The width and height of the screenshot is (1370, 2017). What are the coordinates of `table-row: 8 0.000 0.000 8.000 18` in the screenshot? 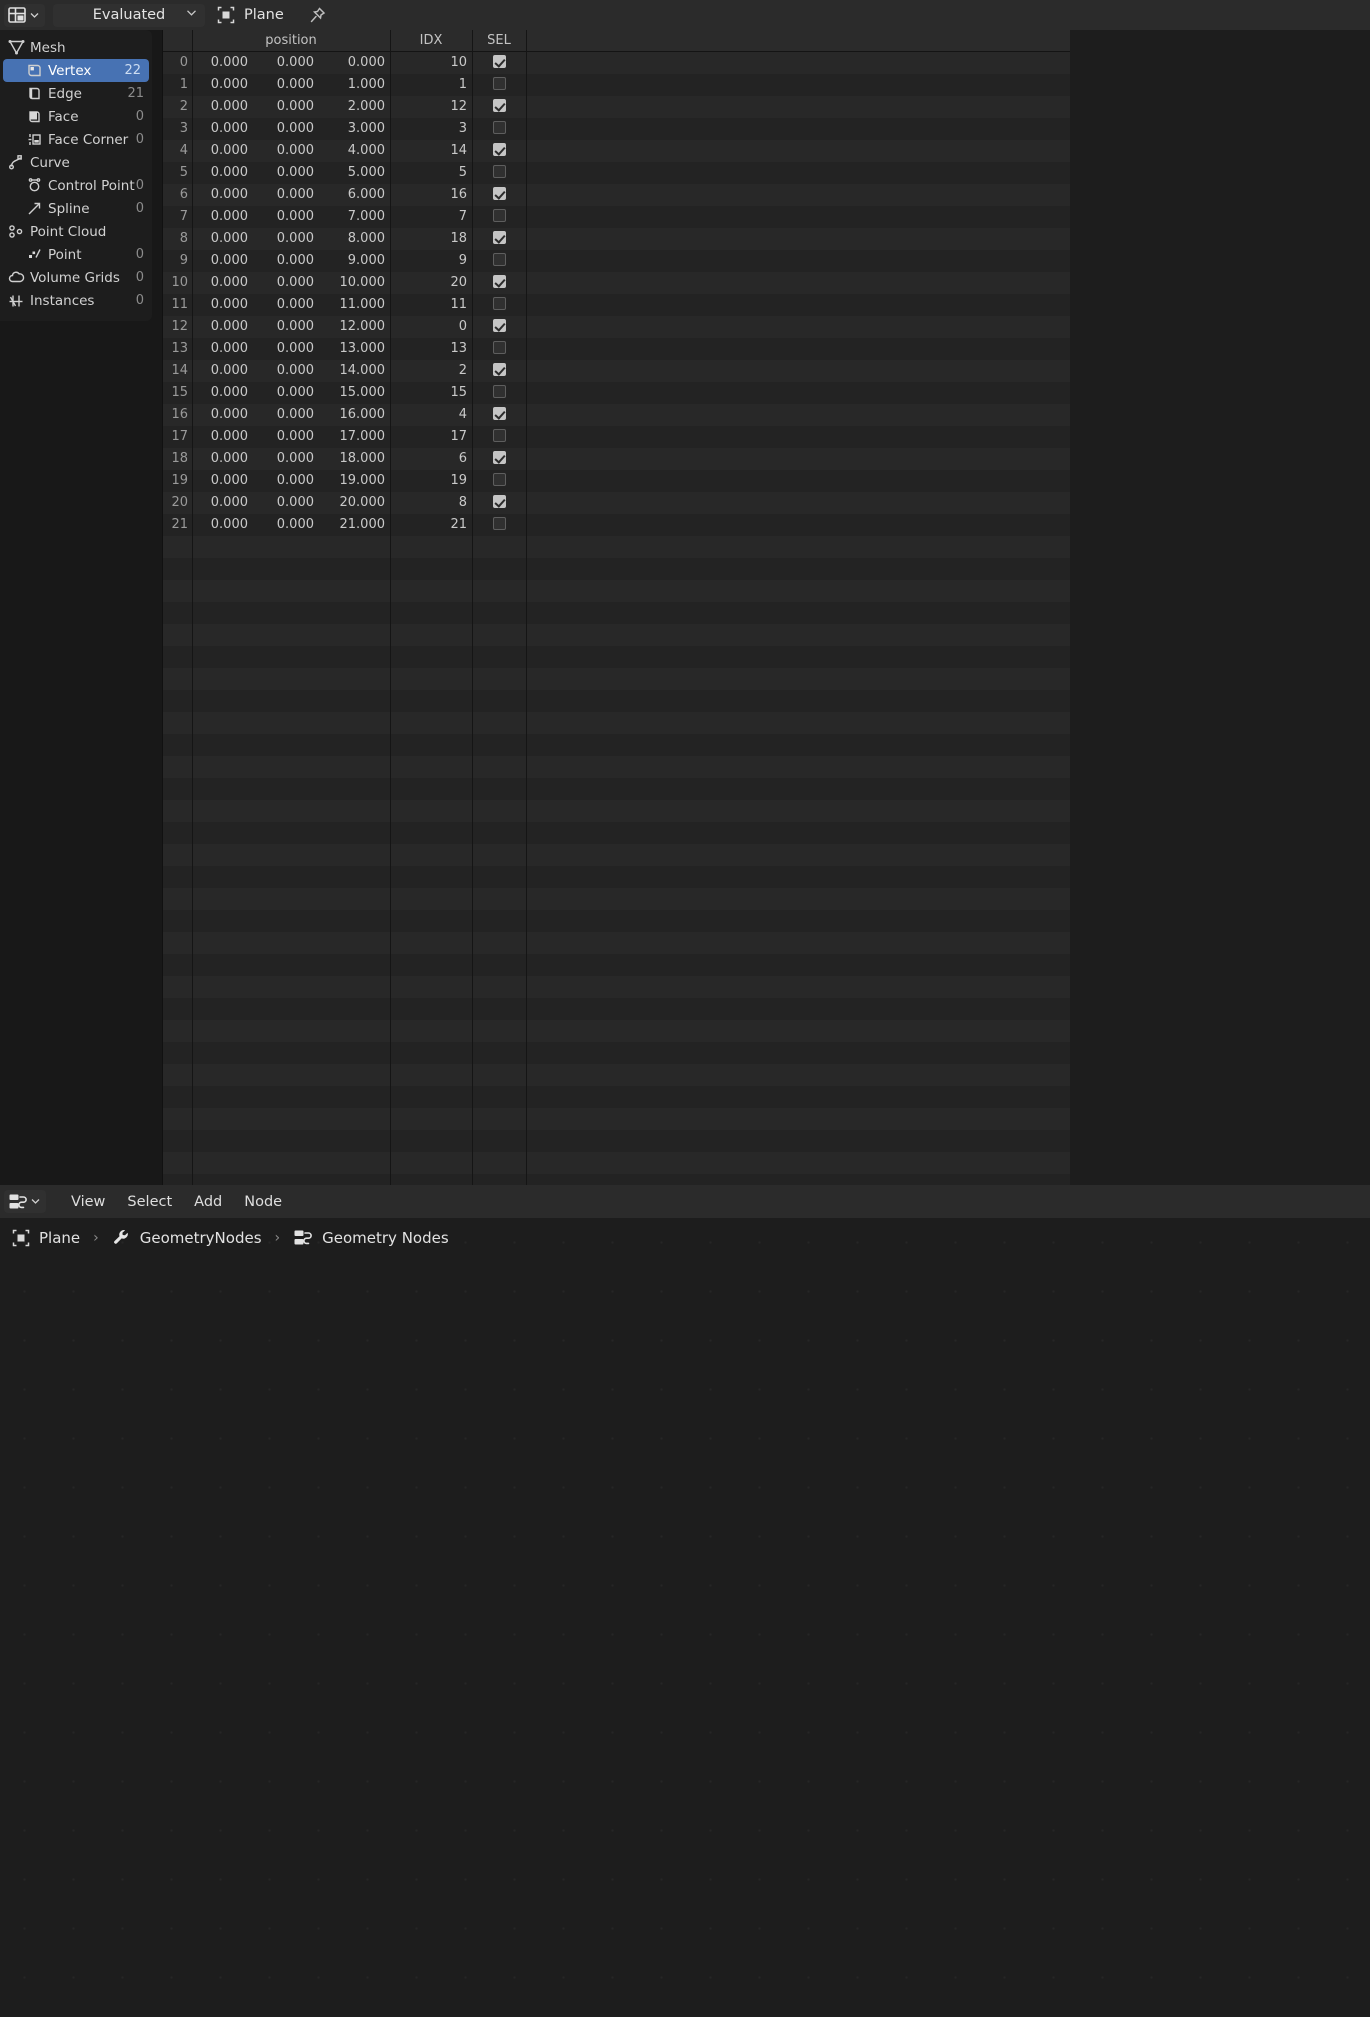 It's located at (616, 239).